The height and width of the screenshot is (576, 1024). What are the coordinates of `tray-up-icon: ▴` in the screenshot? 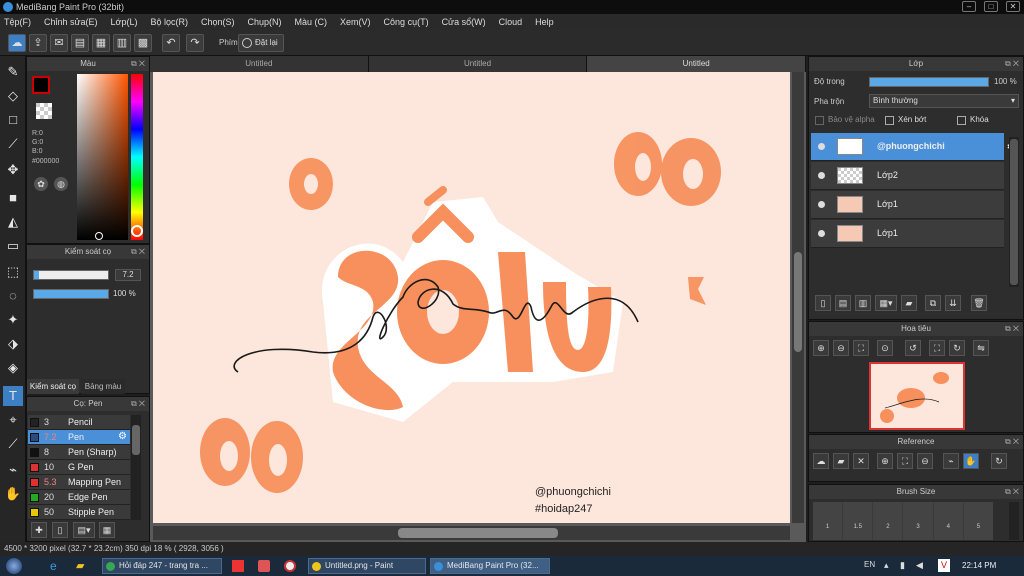 It's located at (886, 565).